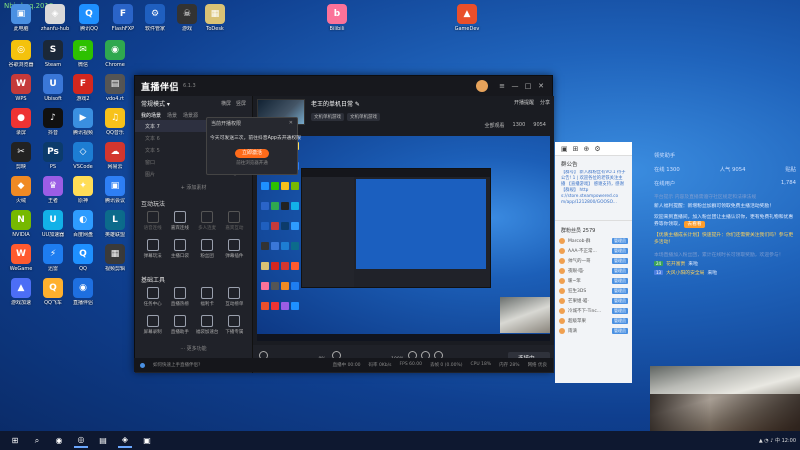 The width and height of the screenshot is (800, 450). I want to click on member-row: 暖~笨 管理员, so click(593, 281).